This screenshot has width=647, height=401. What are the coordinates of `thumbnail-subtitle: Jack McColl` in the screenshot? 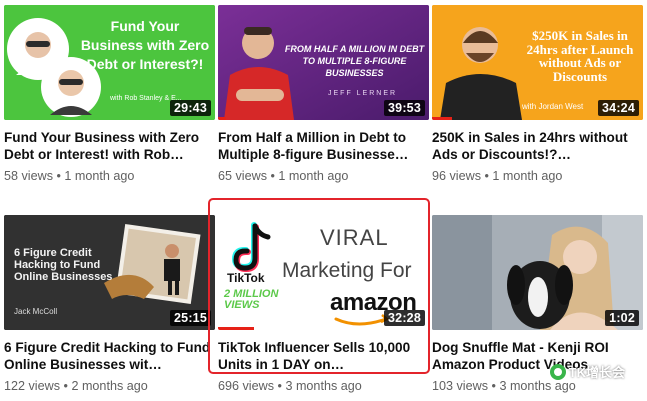 It's located at (36, 311).